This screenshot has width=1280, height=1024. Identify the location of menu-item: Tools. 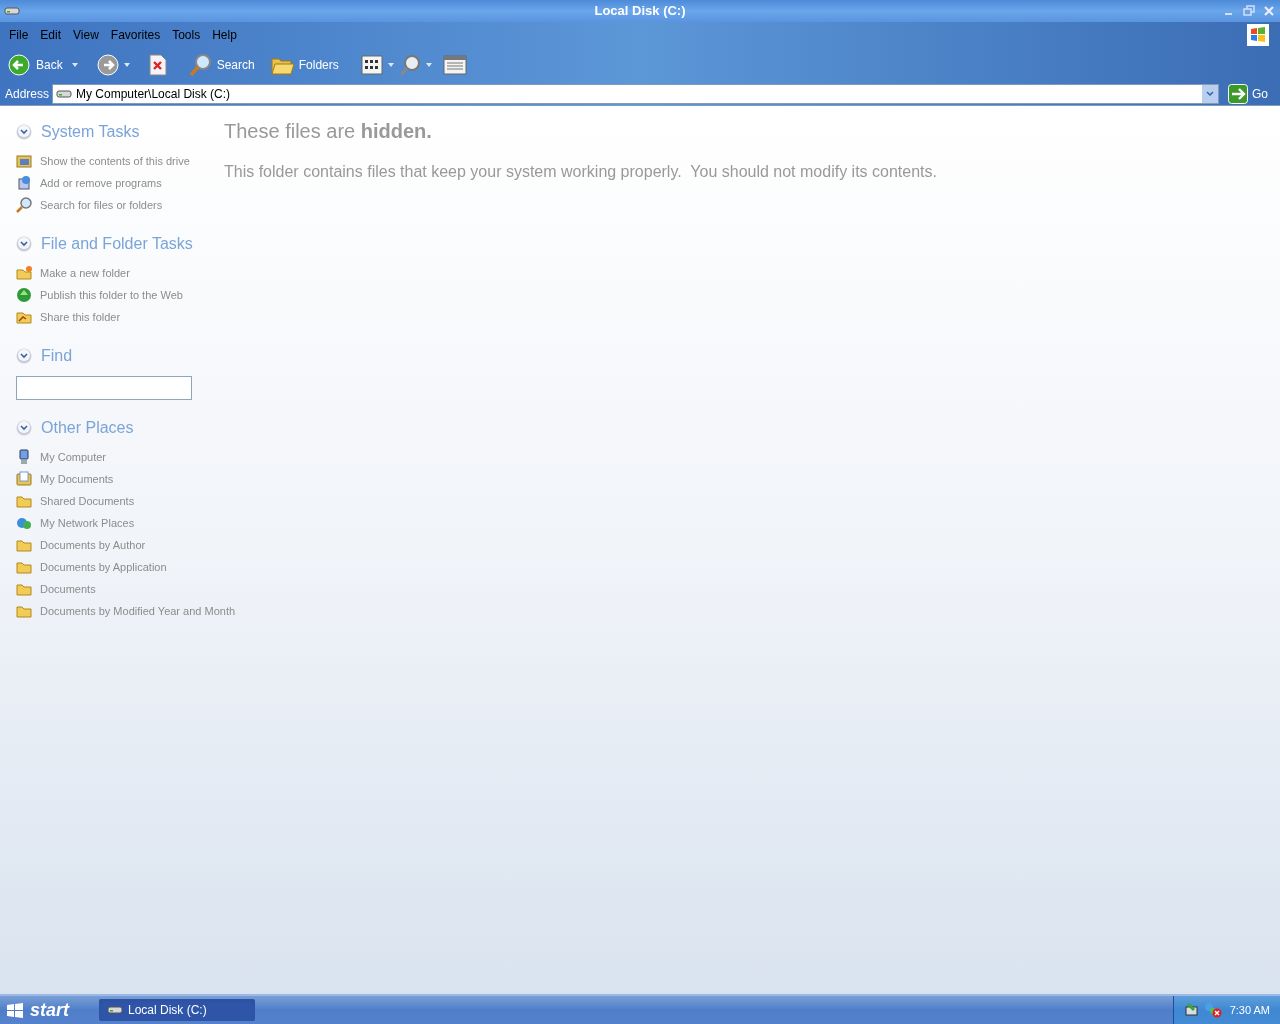
(186, 34).